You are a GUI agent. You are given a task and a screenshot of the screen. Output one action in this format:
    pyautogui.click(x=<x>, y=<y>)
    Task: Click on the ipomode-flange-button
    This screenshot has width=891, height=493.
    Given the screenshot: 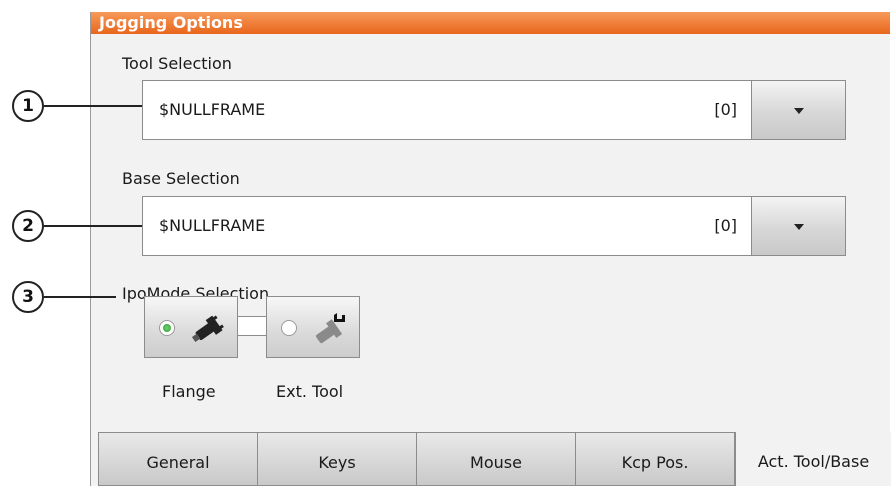 What is the action you would take?
    pyautogui.click(x=191, y=327)
    